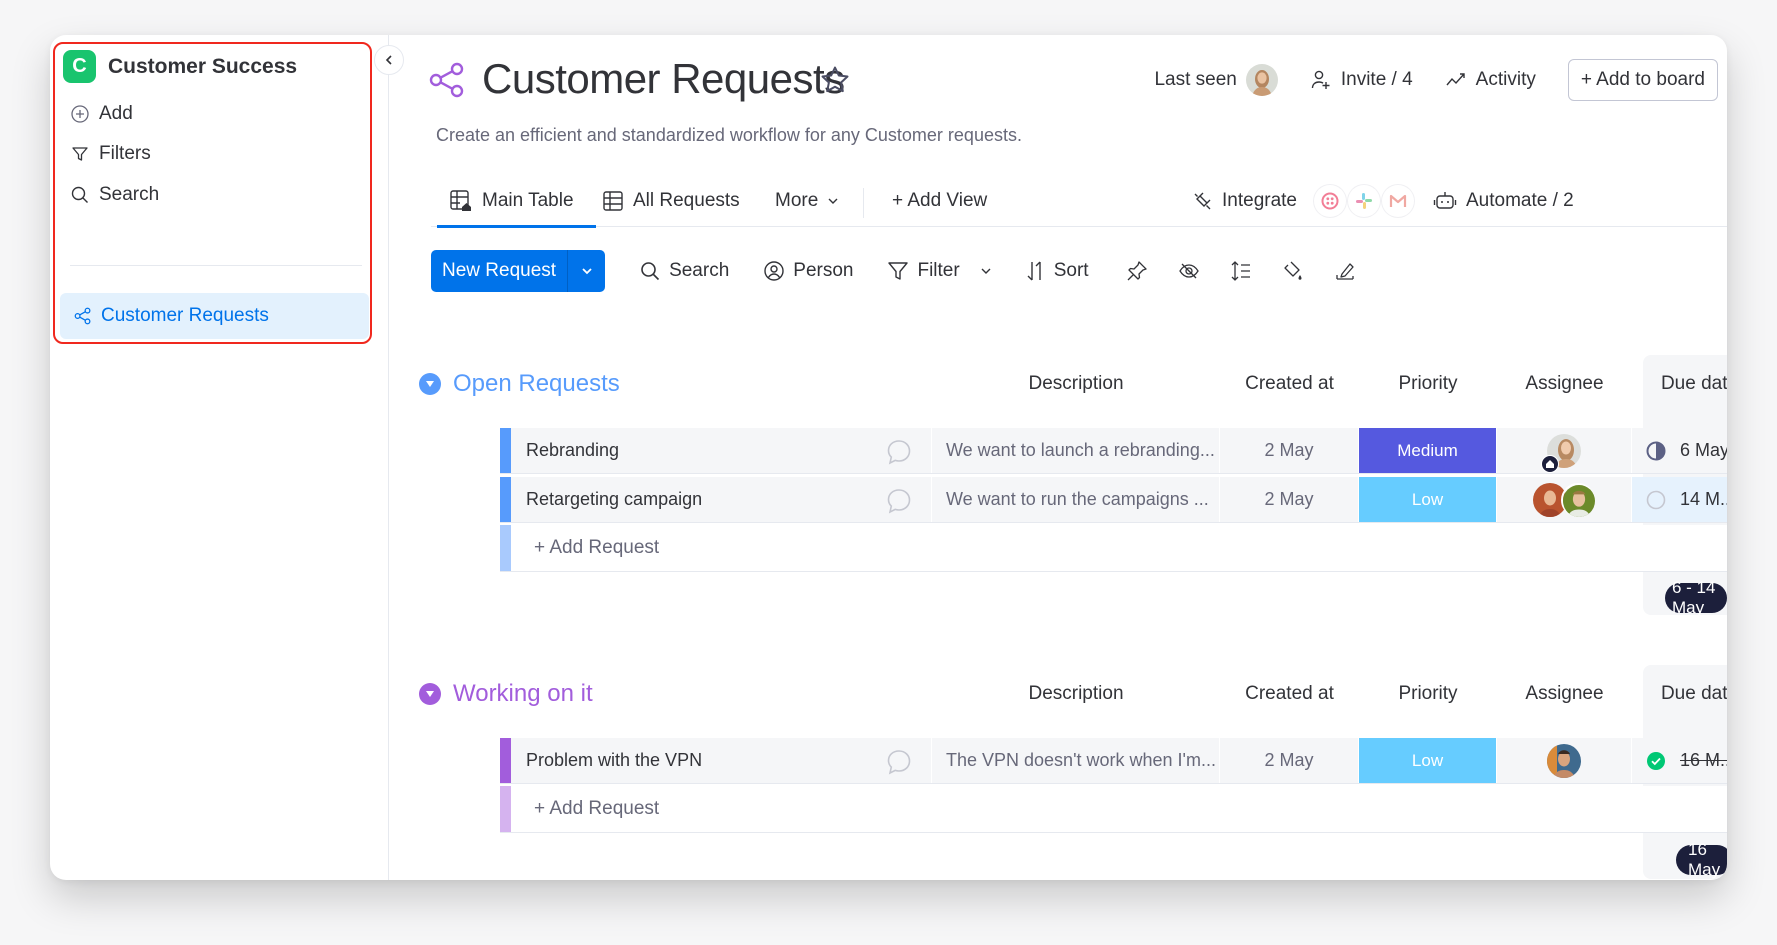 This screenshot has height=945, width=1777. I want to click on sort-button: Sort, so click(1057, 271).